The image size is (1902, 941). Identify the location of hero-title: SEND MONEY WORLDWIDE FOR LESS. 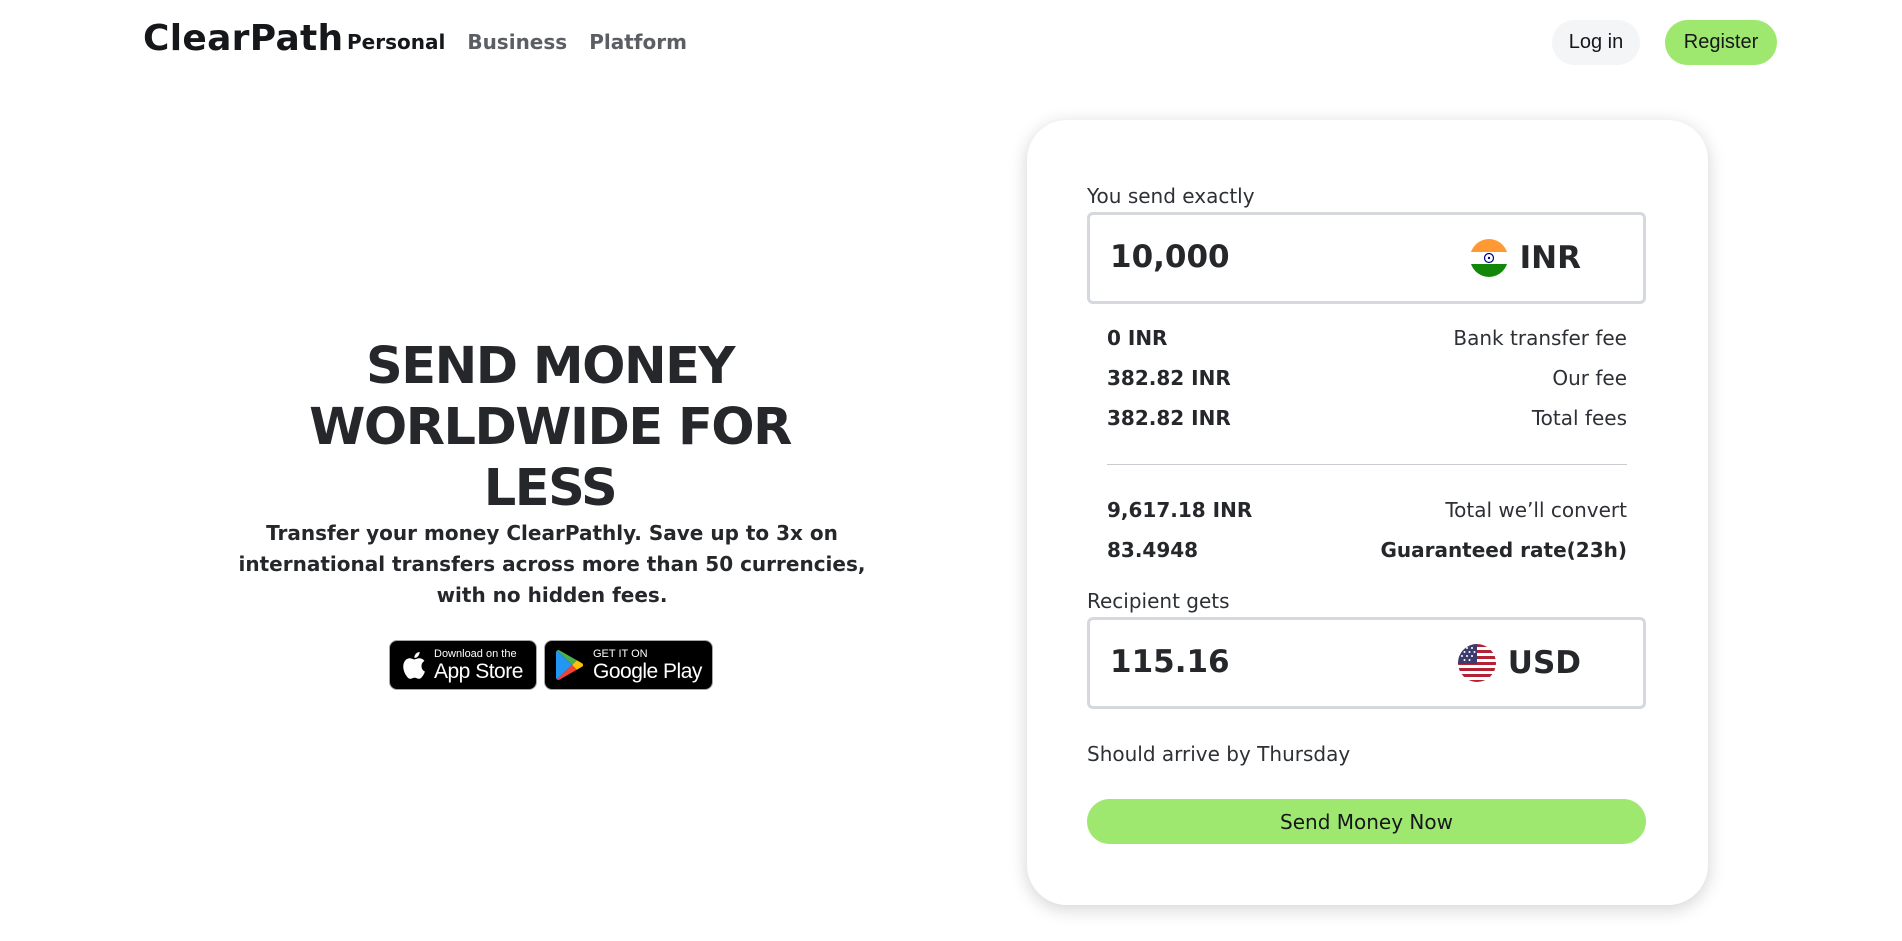
(550, 427).